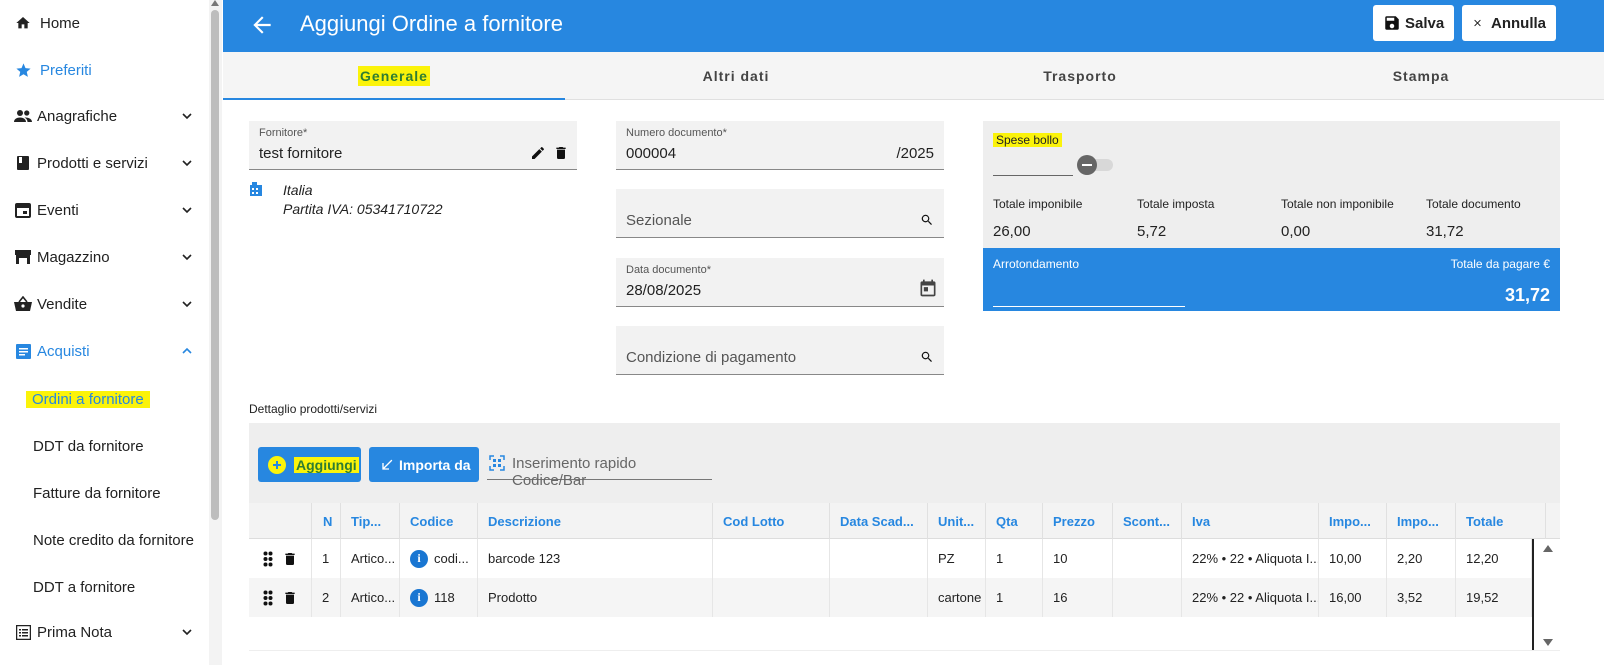 The image size is (1604, 665). What do you see at coordinates (394, 99) in the screenshot?
I see `active-tab-indicator` at bounding box center [394, 99].